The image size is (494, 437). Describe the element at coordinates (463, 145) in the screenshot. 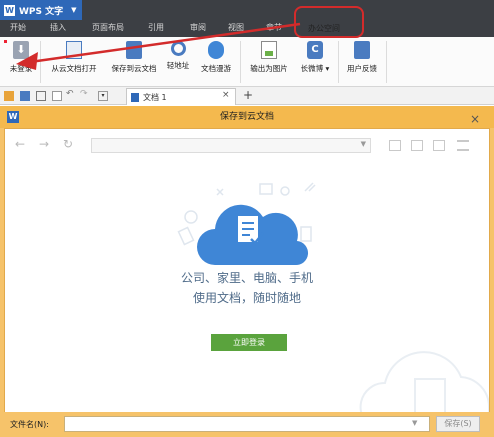

I see `list-view-icon` at that location.